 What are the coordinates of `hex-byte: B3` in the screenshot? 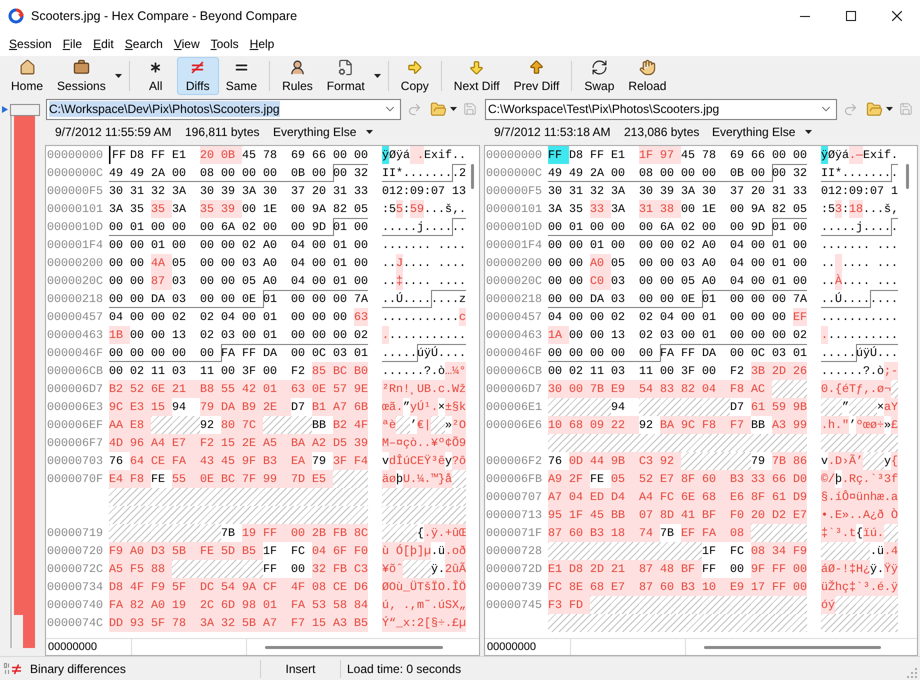 It's located at (740, 479).